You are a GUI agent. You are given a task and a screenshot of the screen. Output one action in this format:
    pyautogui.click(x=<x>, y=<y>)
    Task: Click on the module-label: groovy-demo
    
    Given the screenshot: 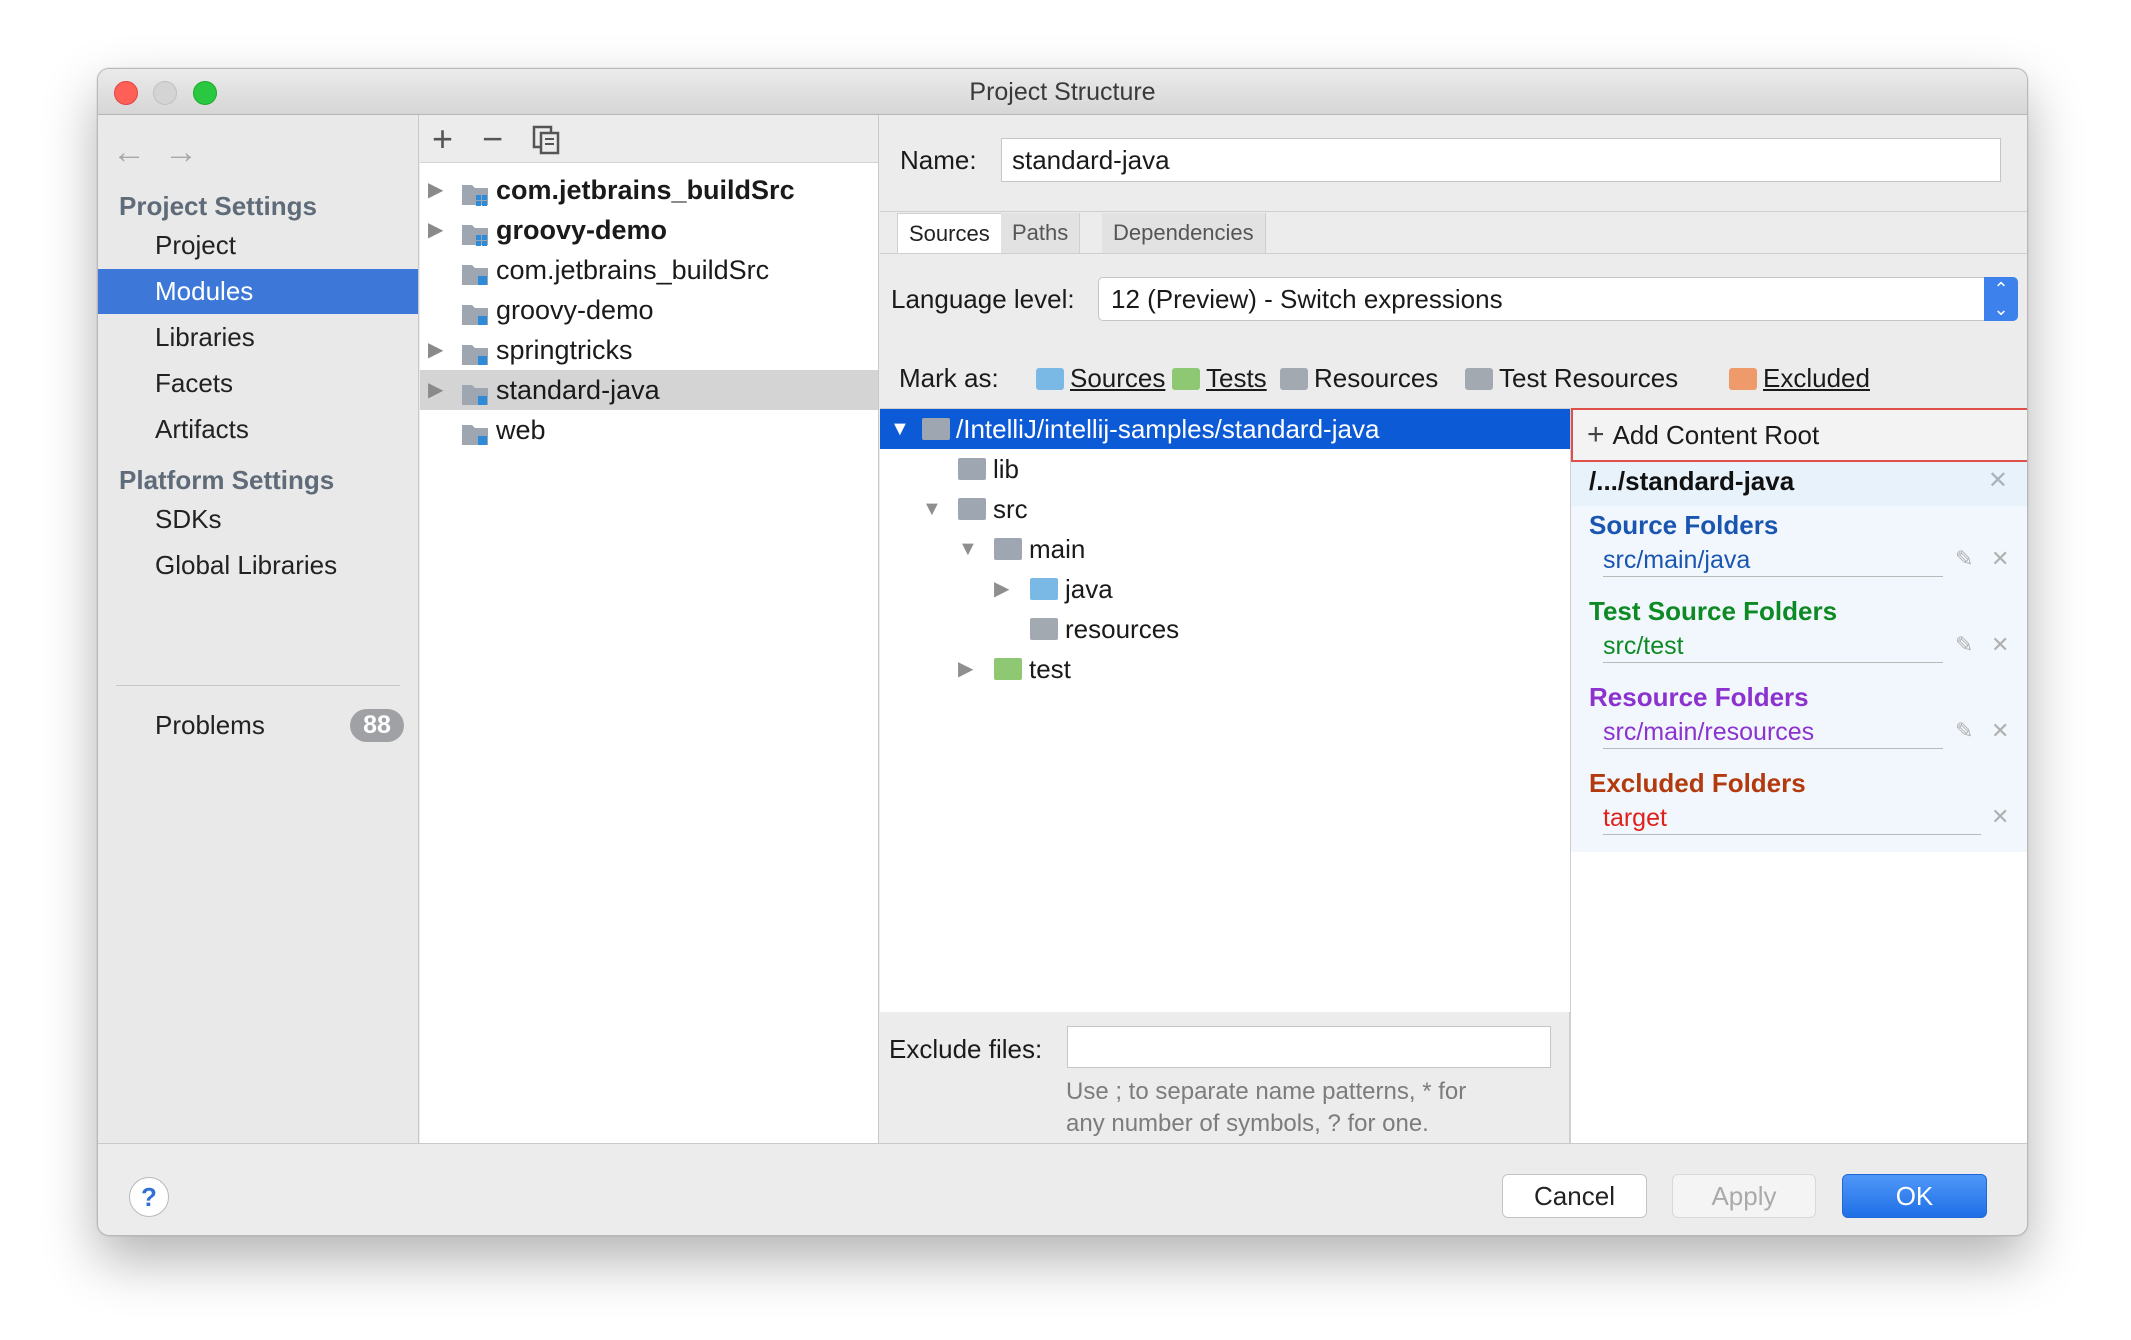 What is the action you would take?
    pyautogui.click(x=582, y=230)
    